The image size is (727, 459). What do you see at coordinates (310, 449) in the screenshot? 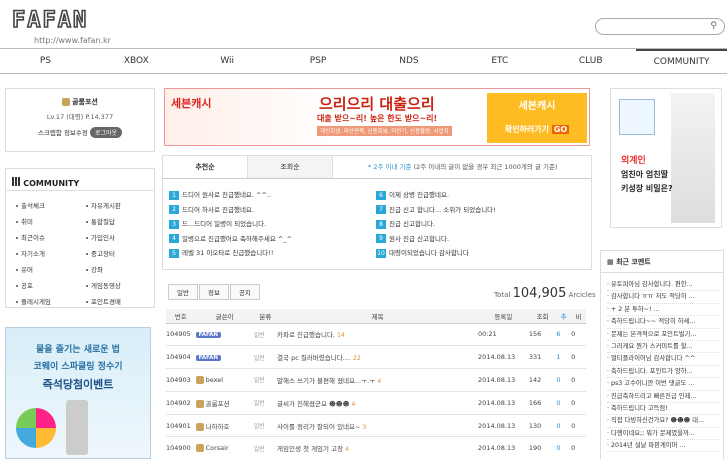
I see `post-title: 게임인생 첫 게임기 고장` at bounding box center [310, 449].